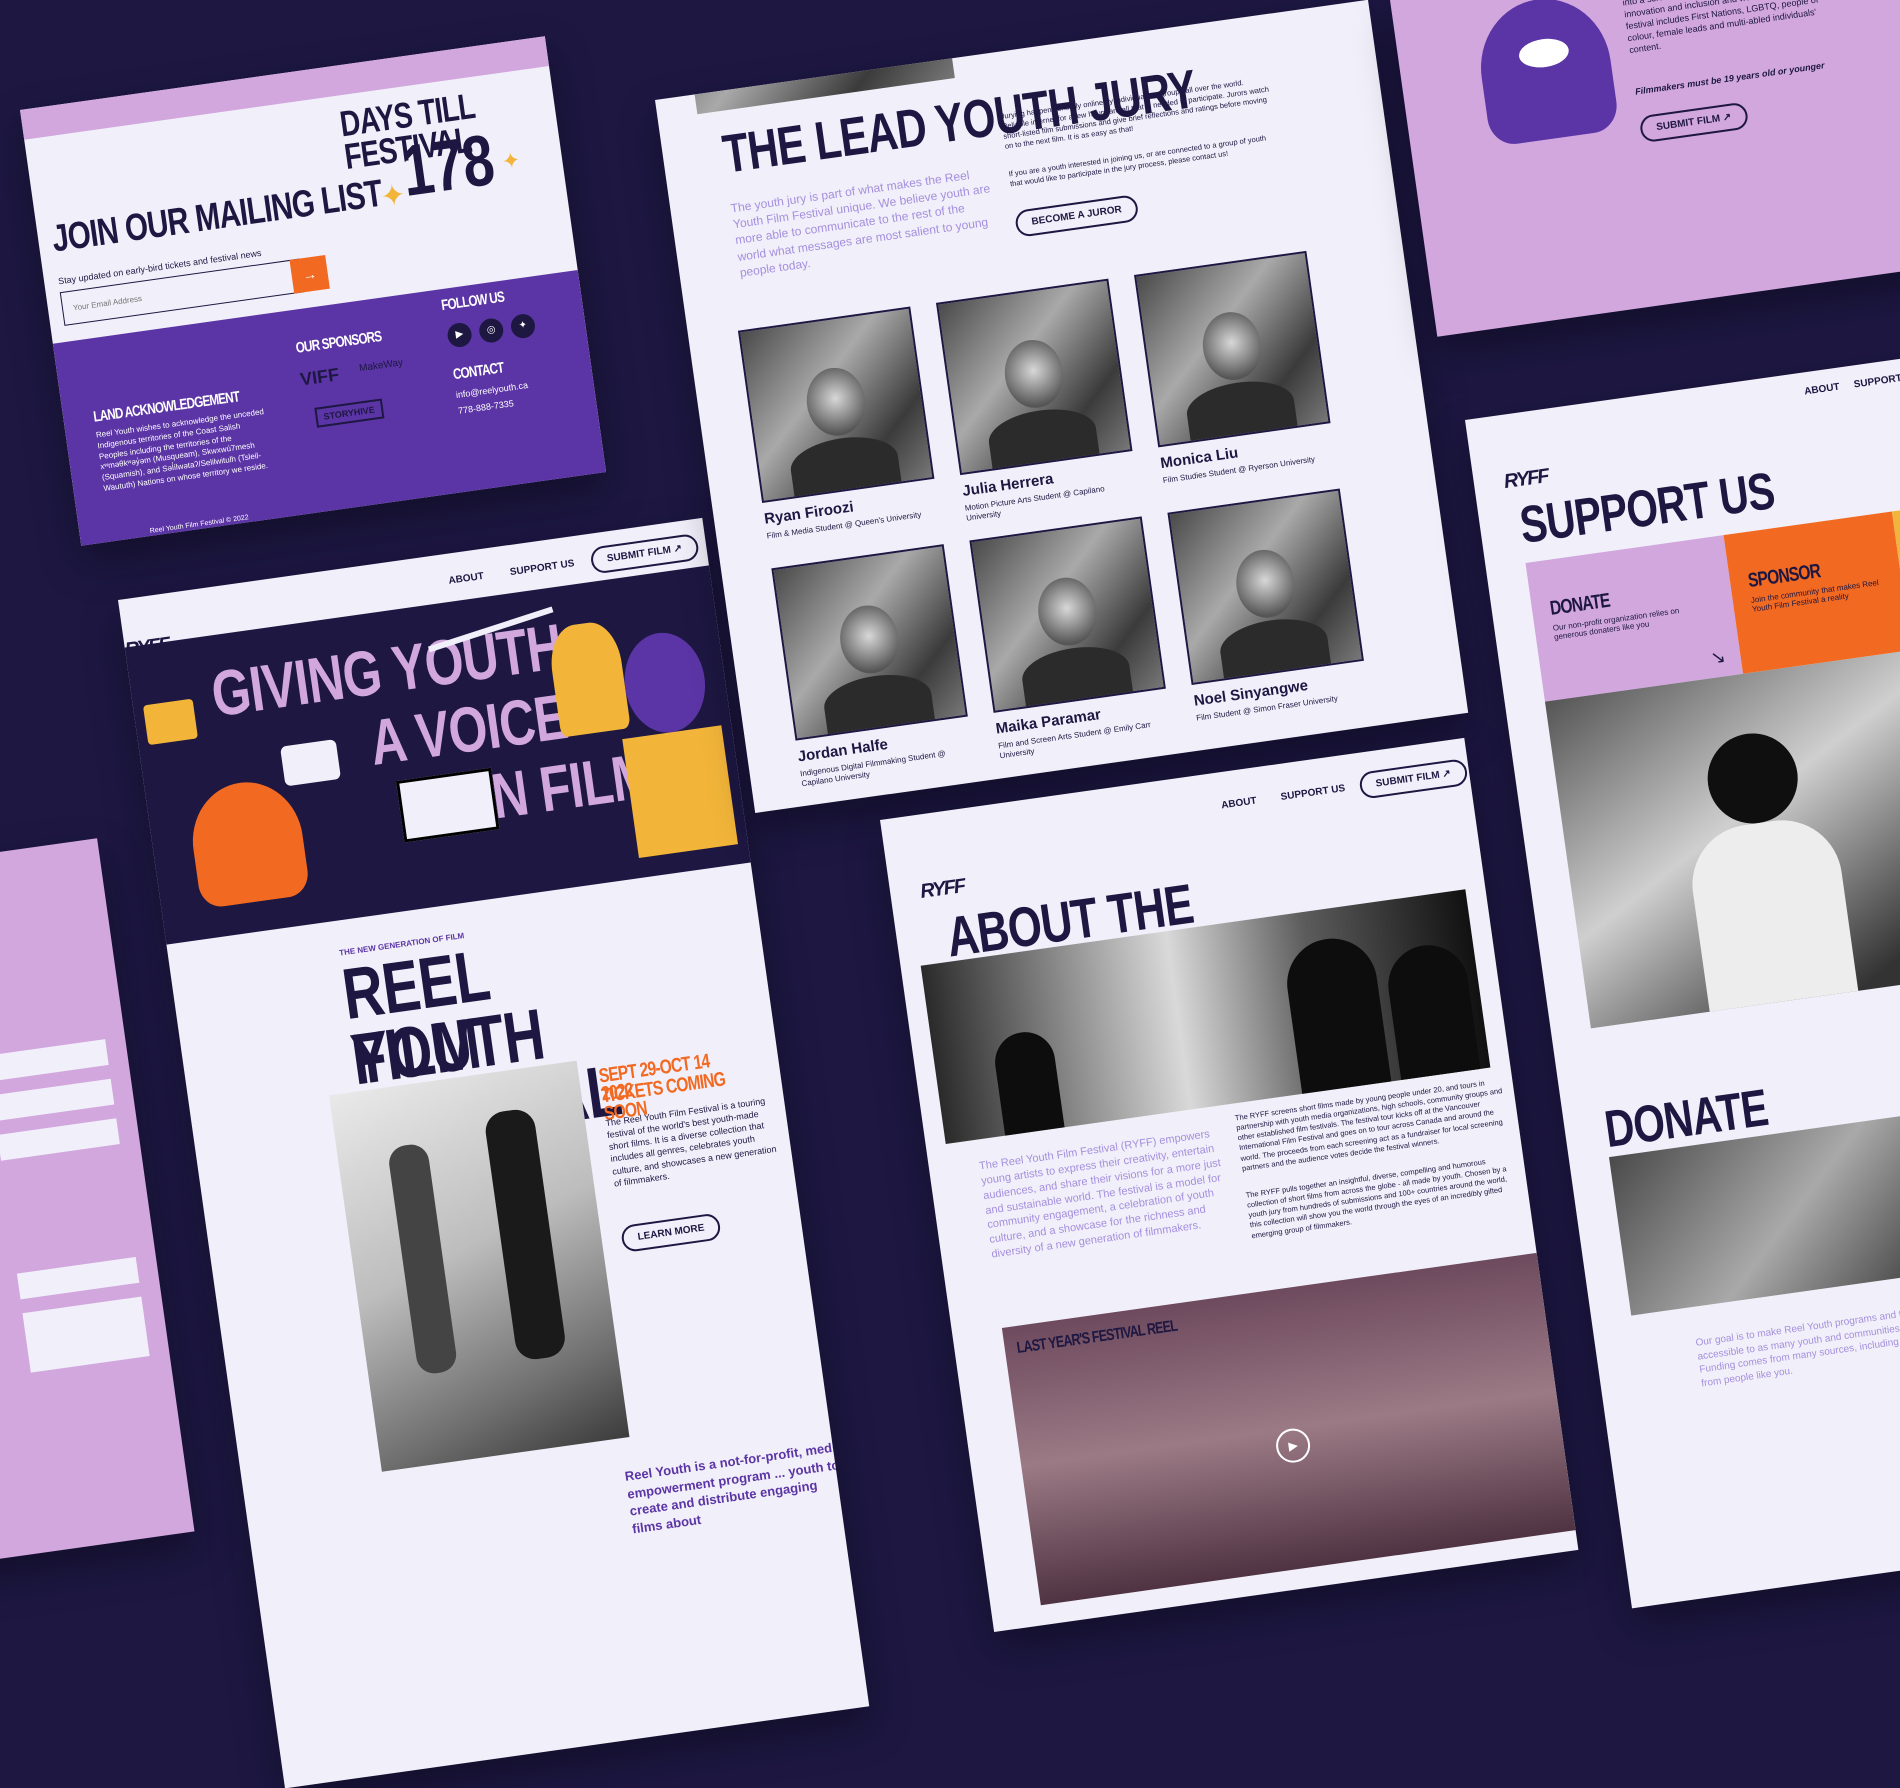 The width and height of the screenshot is (1900, 1788). I want to click on form-textarea, so click(86, 1334).